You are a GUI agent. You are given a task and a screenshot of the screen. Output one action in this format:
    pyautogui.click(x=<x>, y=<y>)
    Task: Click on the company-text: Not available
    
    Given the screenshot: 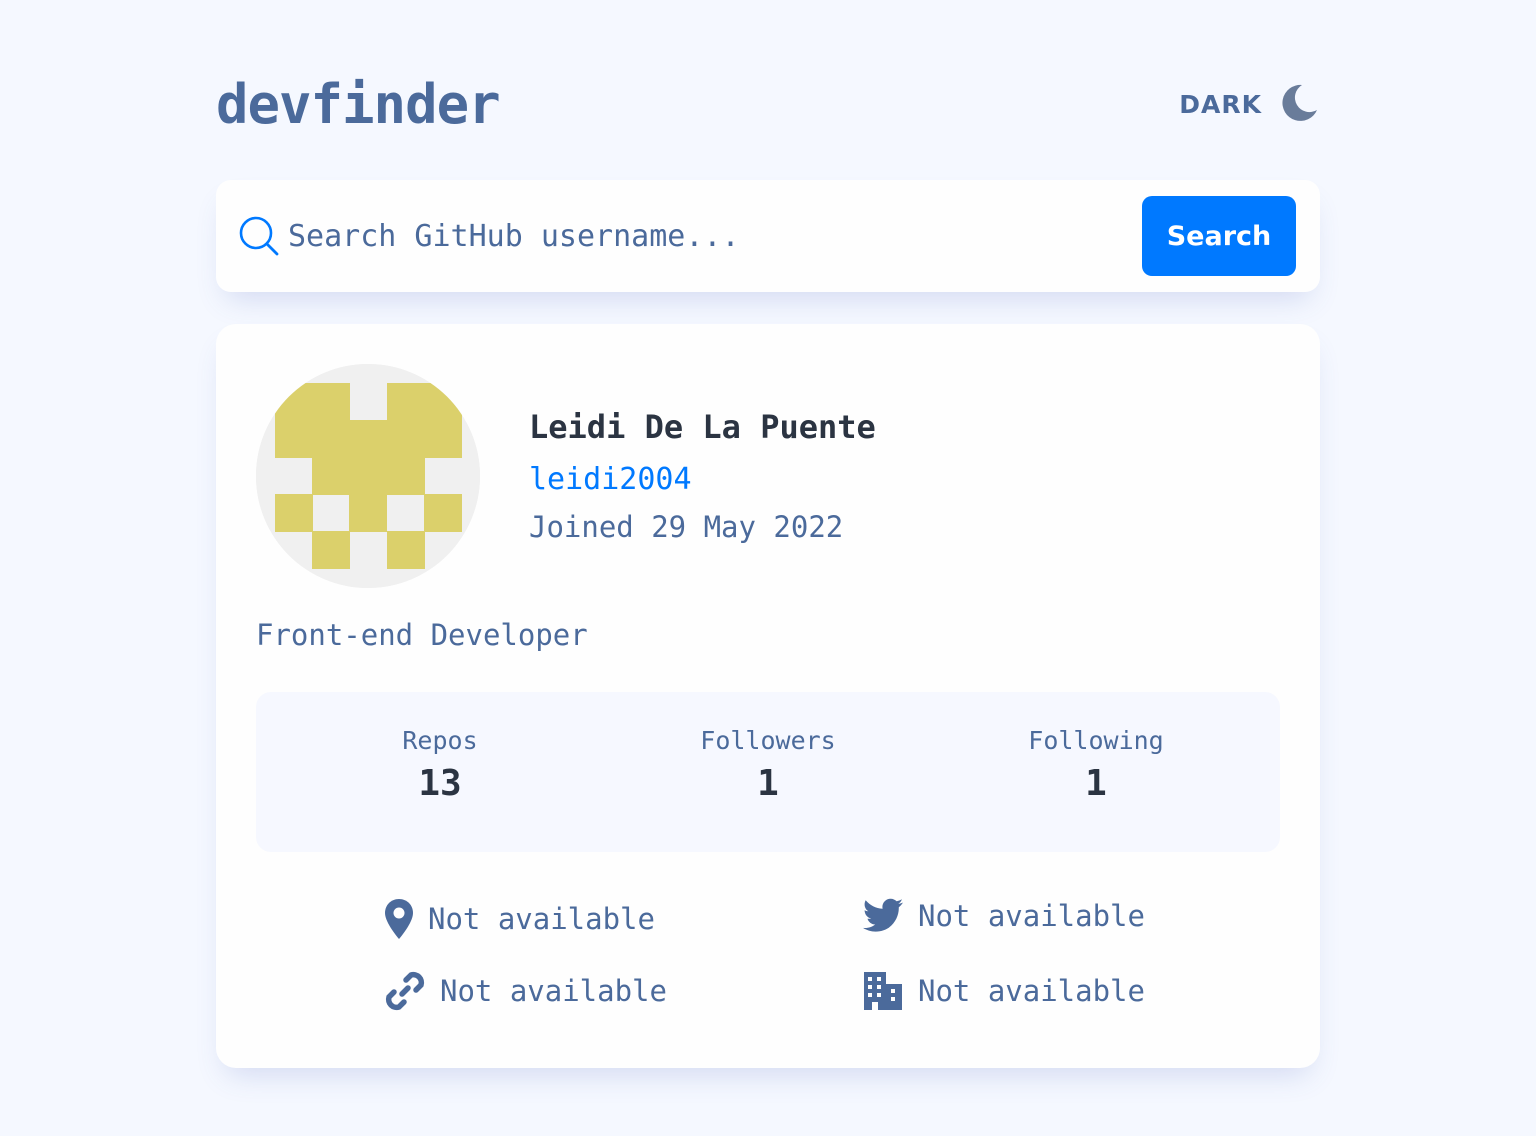 What is the action you would take?
    pyautogui.click(x=1031, y=991)
    